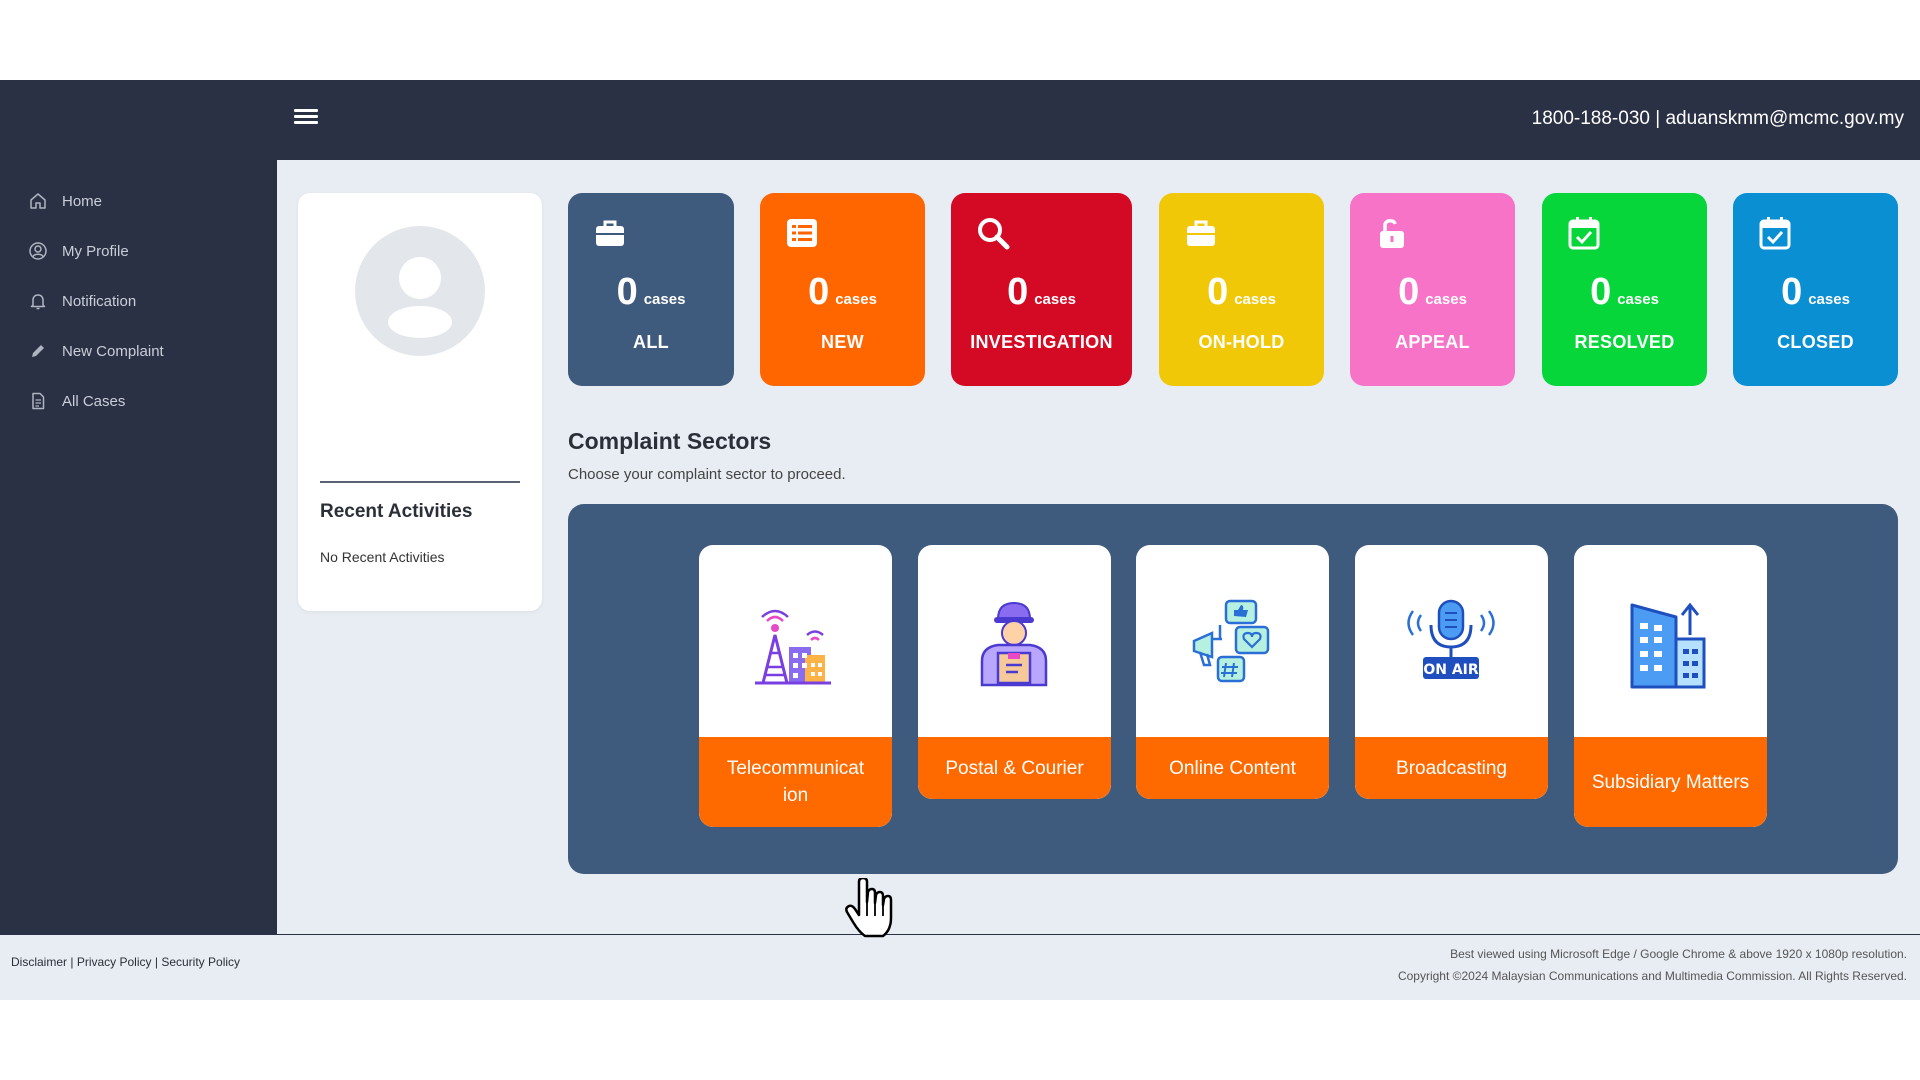 The width and height of the screenshot is (1920, 1080). Describe the element at coordinates (1432, 289) in the screenshot. I see `stat-card-appeal: 0 cases APPEAL` at that location.